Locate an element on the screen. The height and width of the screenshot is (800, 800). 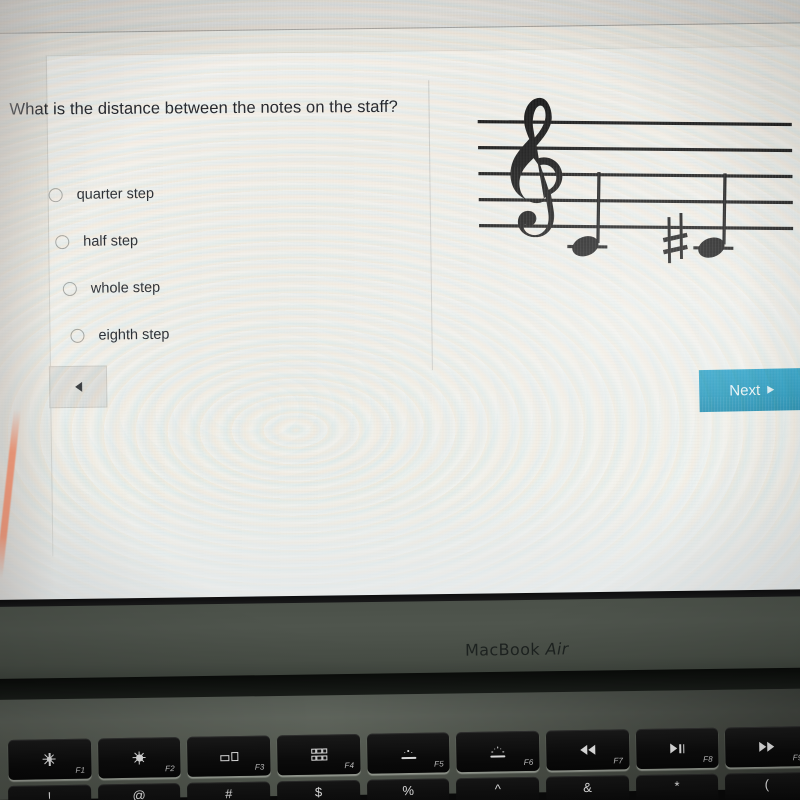
brightness-up-icon is located at coordinates (139, 757).